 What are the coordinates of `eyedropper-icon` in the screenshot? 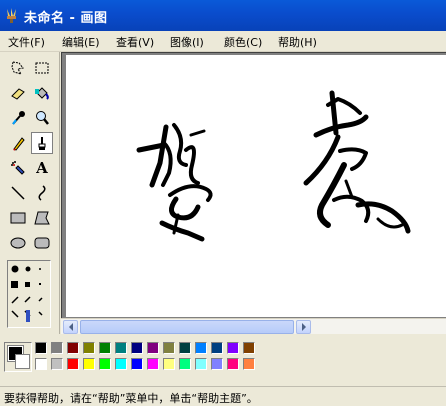 It's located at (18, 118).